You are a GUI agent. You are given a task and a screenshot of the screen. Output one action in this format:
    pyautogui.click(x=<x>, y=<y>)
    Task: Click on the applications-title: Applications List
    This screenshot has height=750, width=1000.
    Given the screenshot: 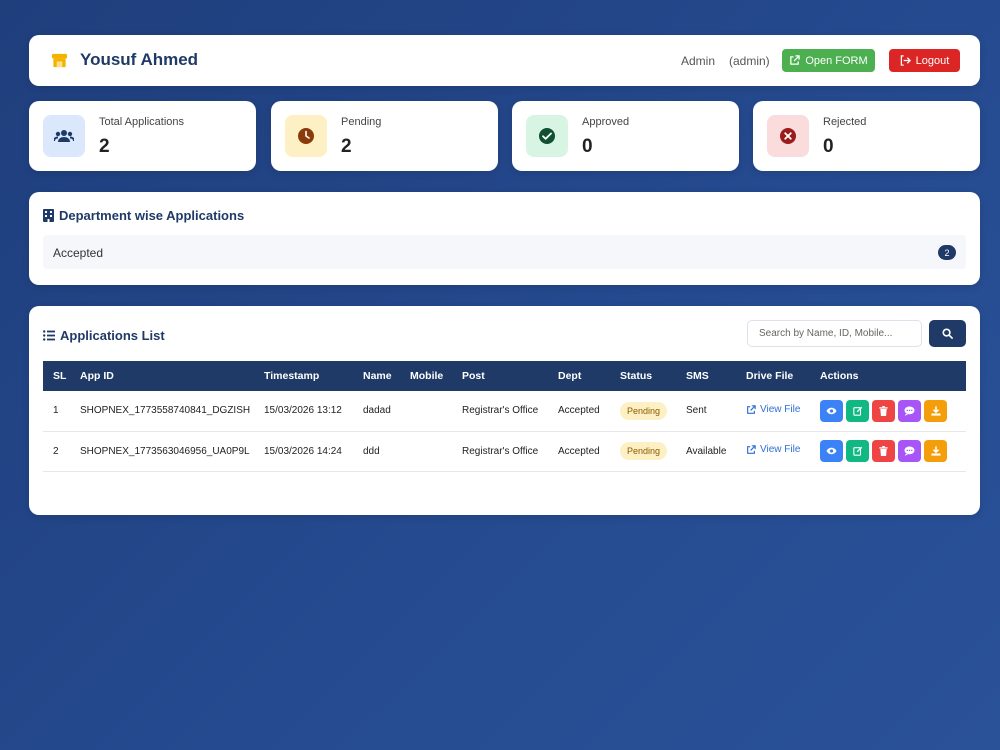 What is the action you would take?
    pyautogui.click(x=104, y=335)
    